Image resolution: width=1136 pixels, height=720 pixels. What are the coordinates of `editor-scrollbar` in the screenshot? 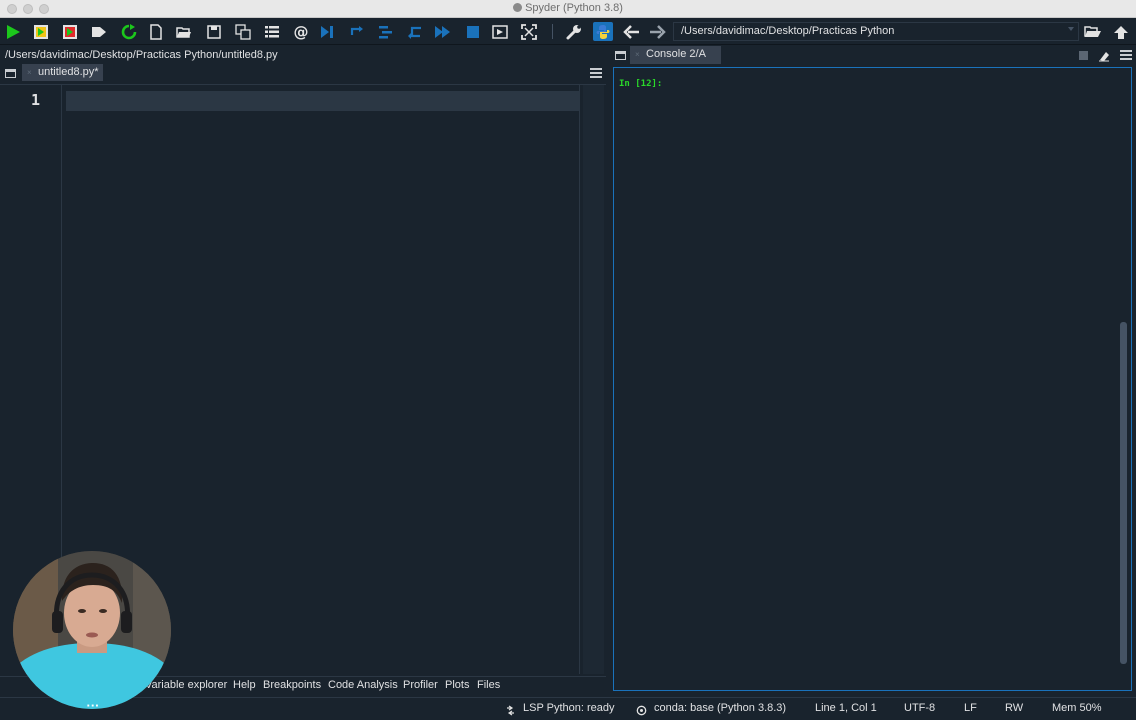 It's located at (593, 379).